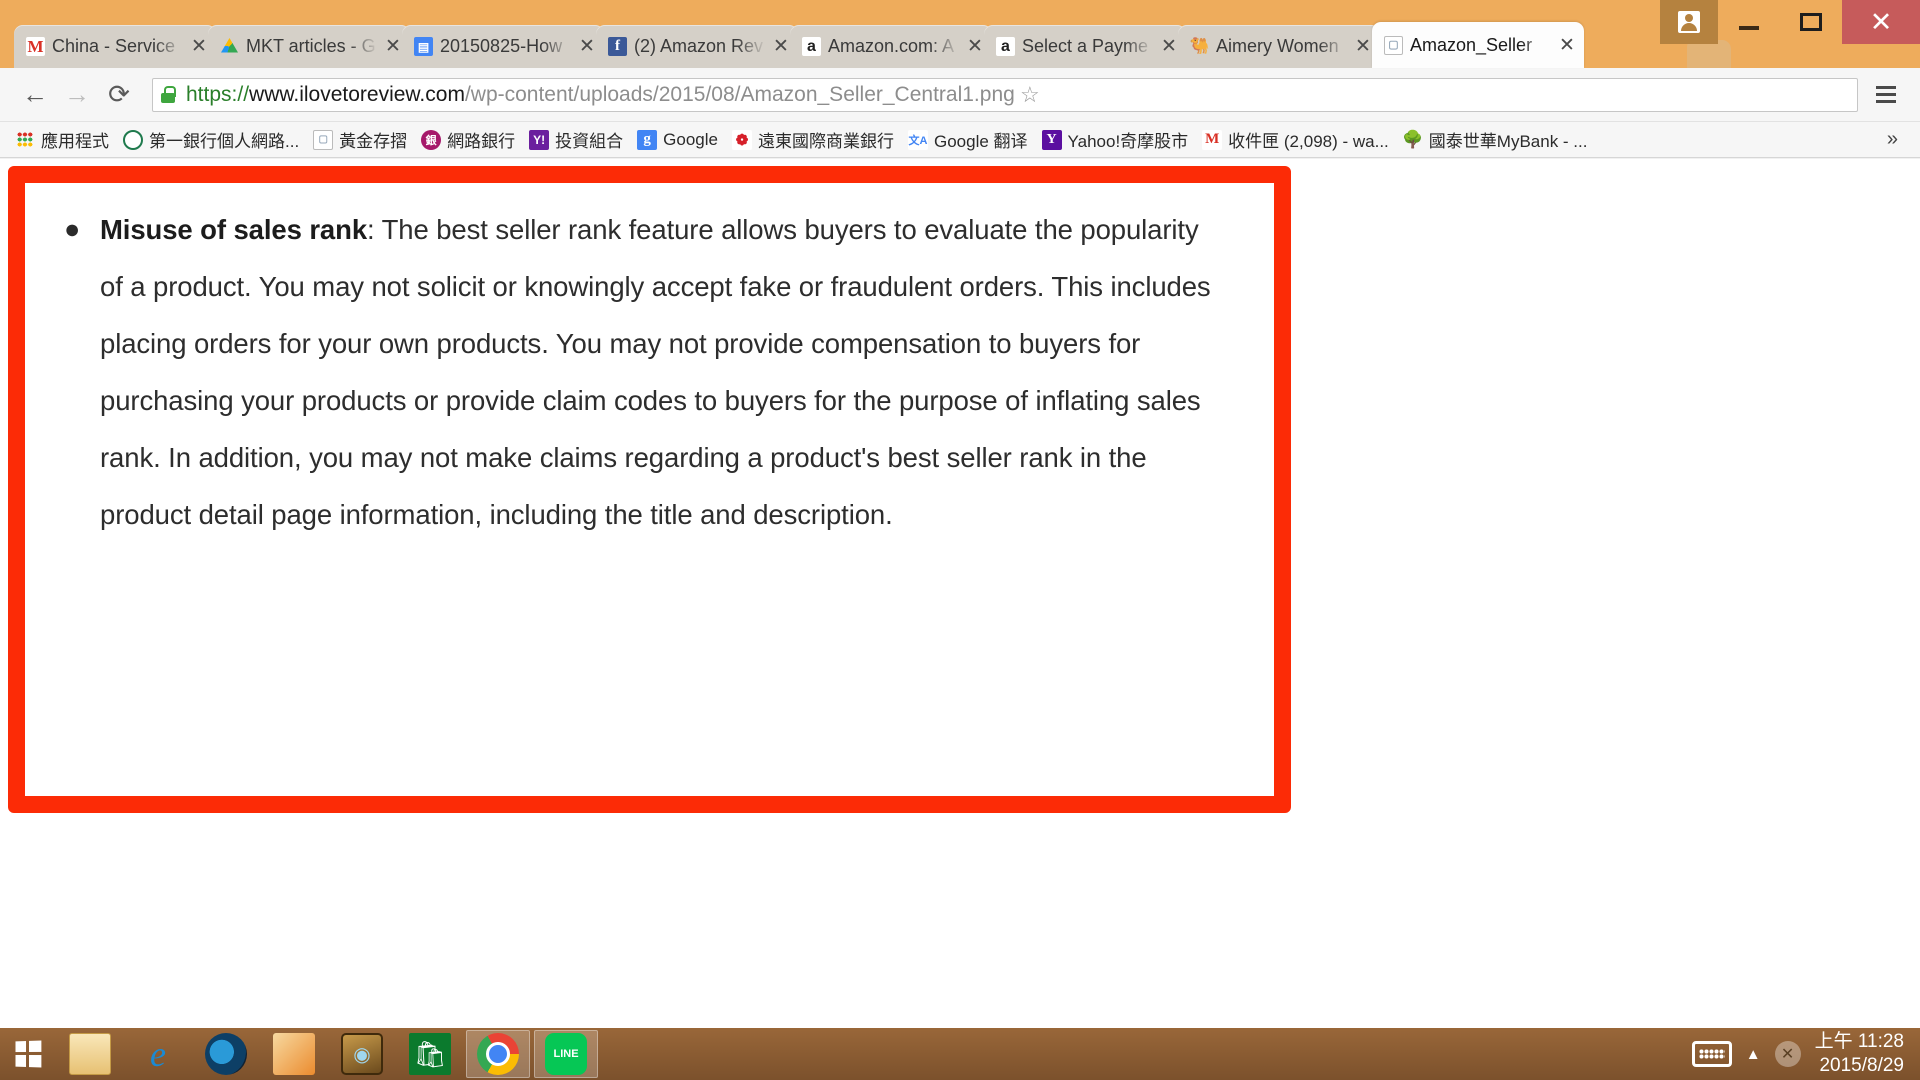 The height and width of the screenshot is (1080, 1920). What do you see at coordinates (133, 139) in the screenshot?
I see `first-bank-icon` at bounding box center [133, 139].